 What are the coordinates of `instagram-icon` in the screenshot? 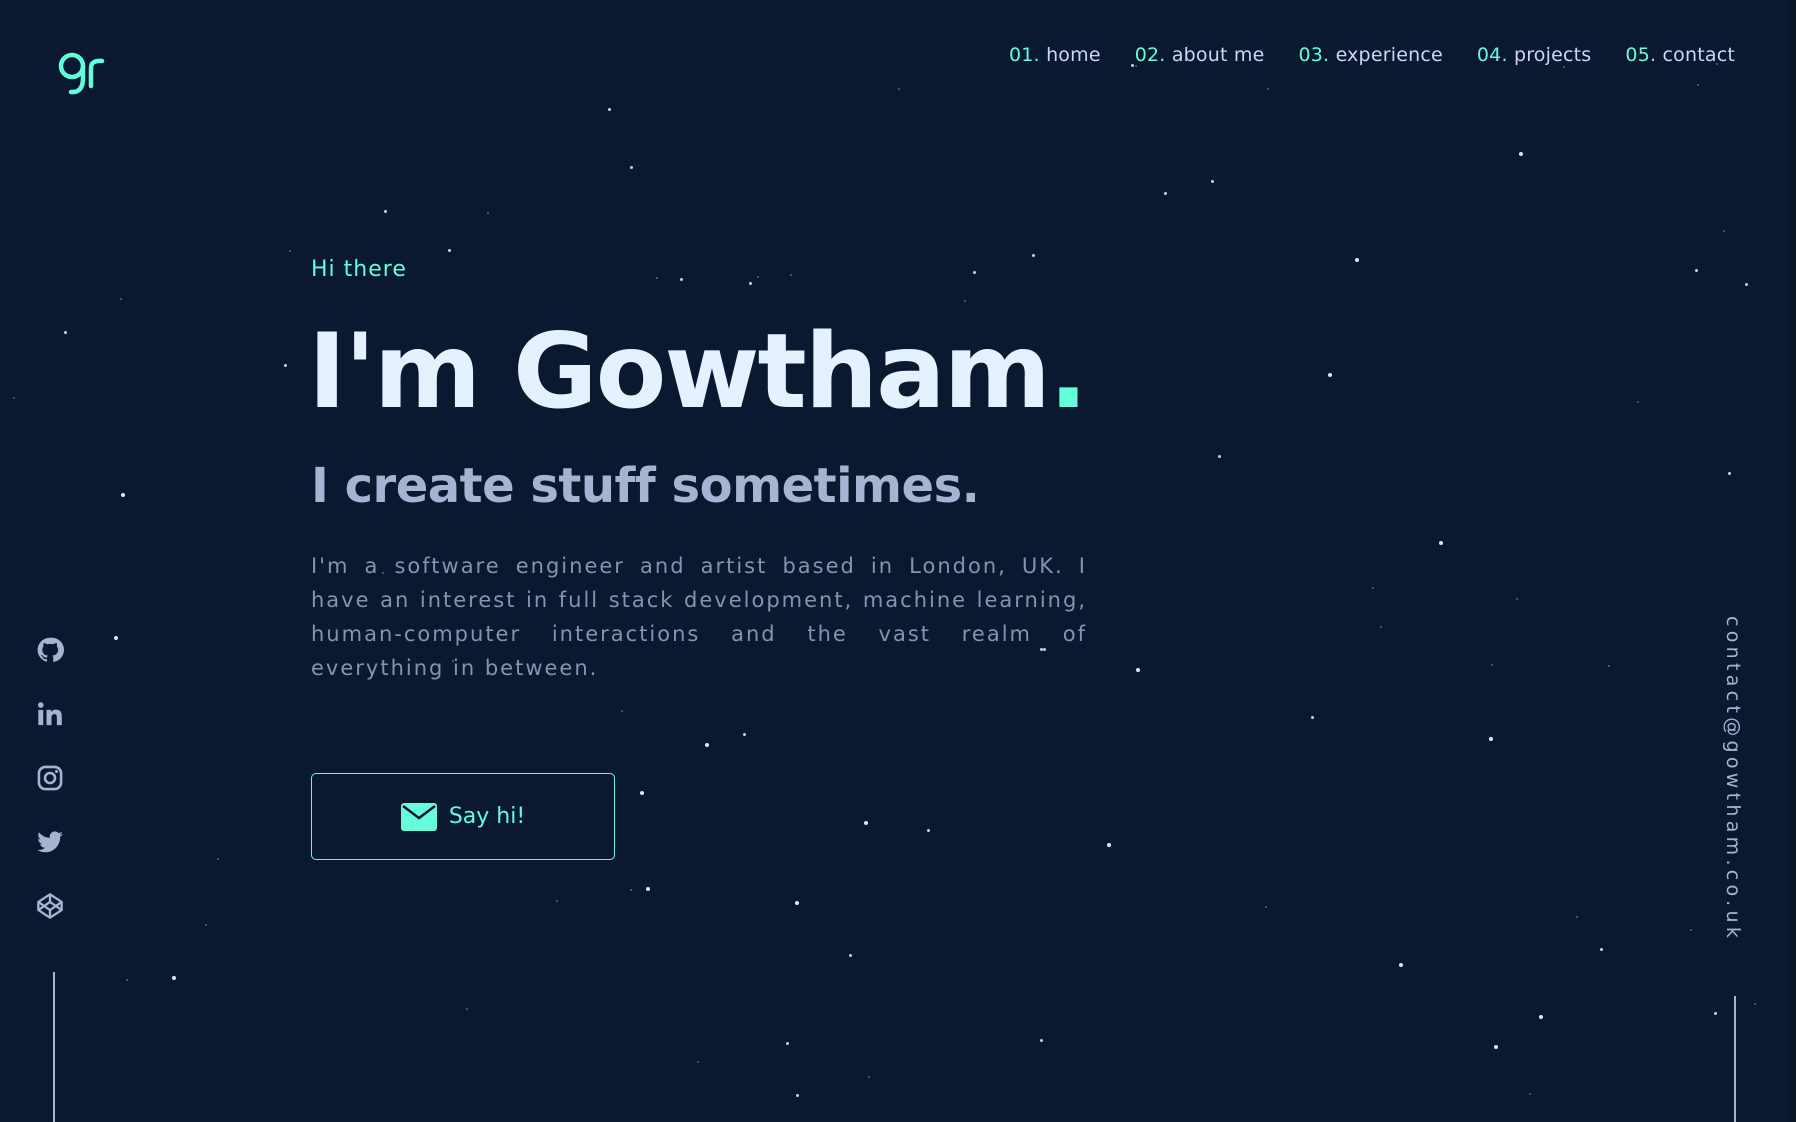 It's located at (50, 778).